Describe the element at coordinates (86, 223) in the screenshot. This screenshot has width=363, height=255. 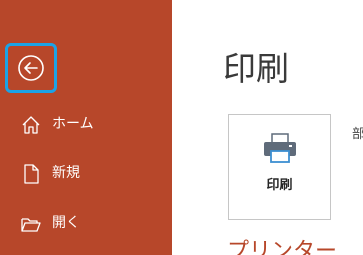
I see `sidebar-item-open: 開く` at that location.